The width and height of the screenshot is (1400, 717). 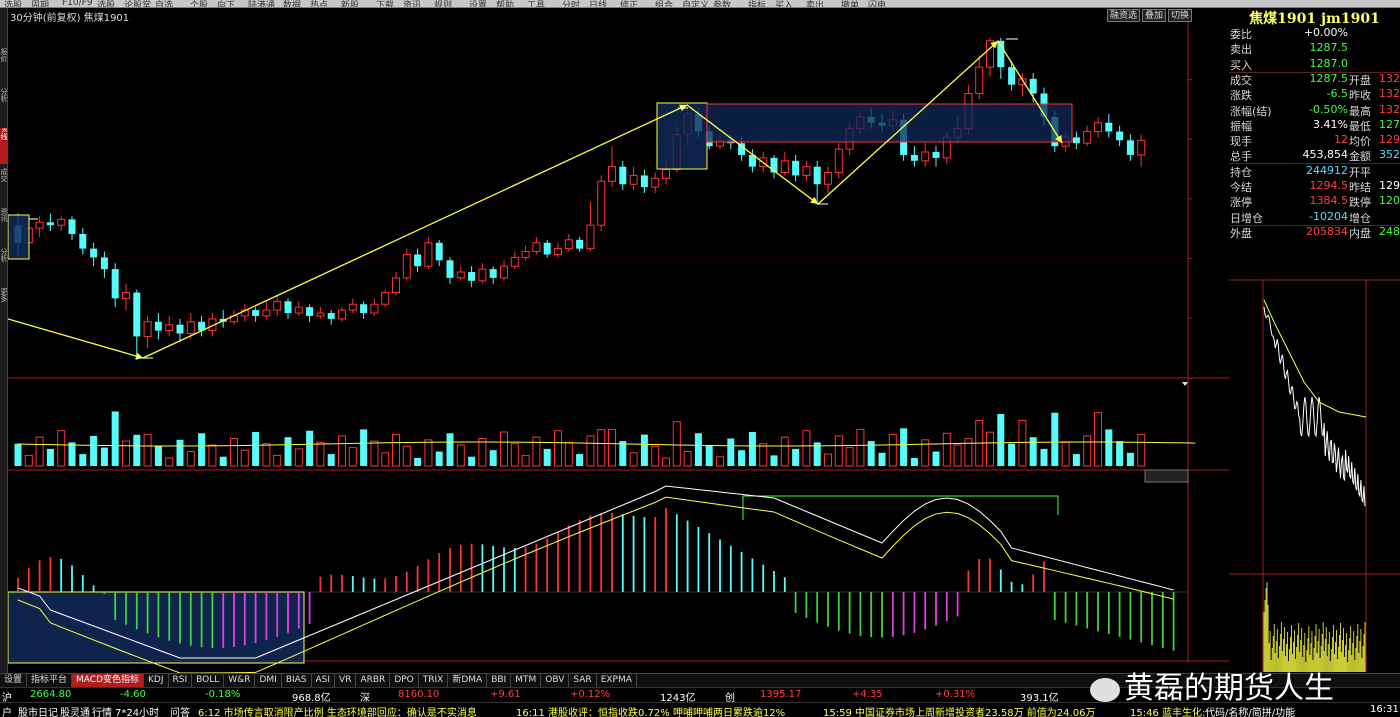 What do you see at coordinates (598, 3) in the screenshot?
I see `toolbar-item: 日线` at bounding box center [598, 3].